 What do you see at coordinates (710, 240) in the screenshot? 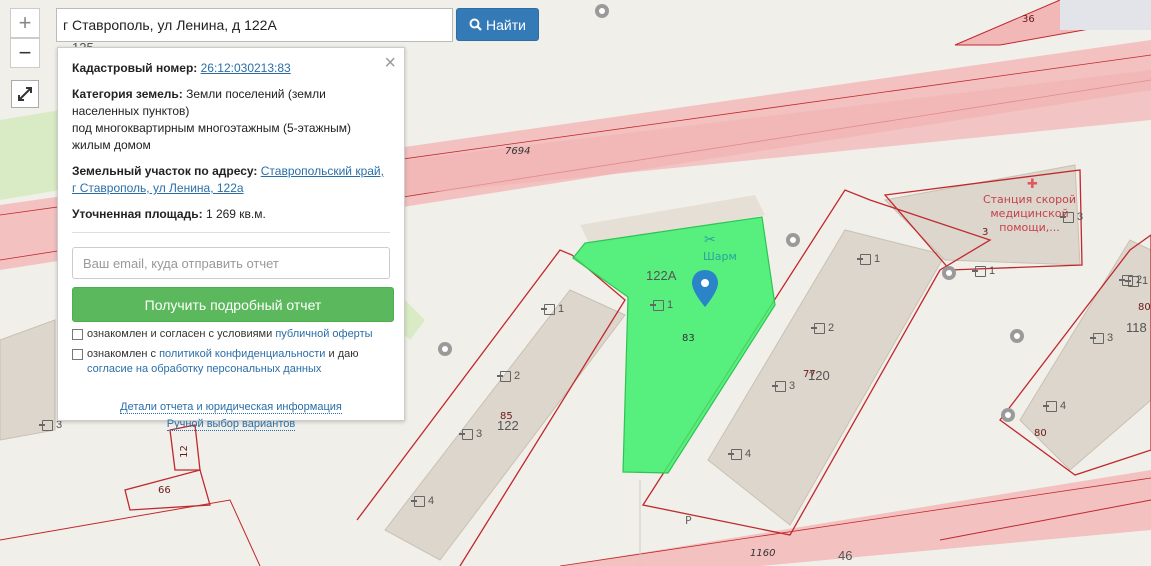
I see `scissors-icon: ✂` at bounding box center [710, 240].